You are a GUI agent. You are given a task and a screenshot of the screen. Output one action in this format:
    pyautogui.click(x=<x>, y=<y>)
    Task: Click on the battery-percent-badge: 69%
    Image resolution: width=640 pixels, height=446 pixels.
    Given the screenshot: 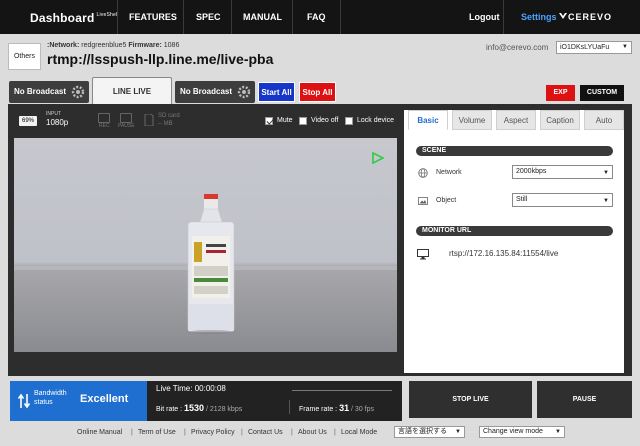 What is the action you would take?
    pyautogui.click(x=28, y=121)
    